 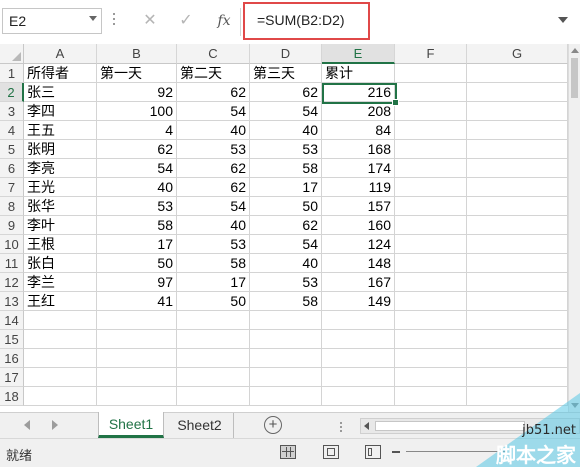 What do you see at coordinates (131, 425) in the screenshot?
I see `tab-sheet1: Sheet1` at bounding box center [131, 425].